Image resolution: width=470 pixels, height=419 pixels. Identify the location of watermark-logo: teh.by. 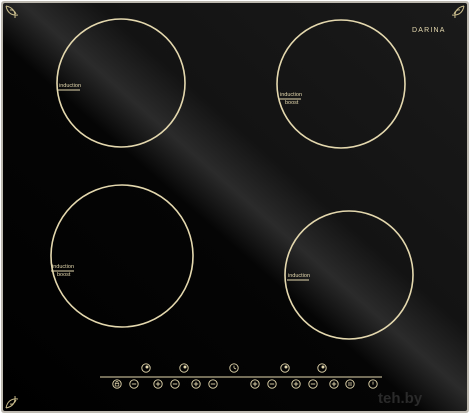
(421, 399).